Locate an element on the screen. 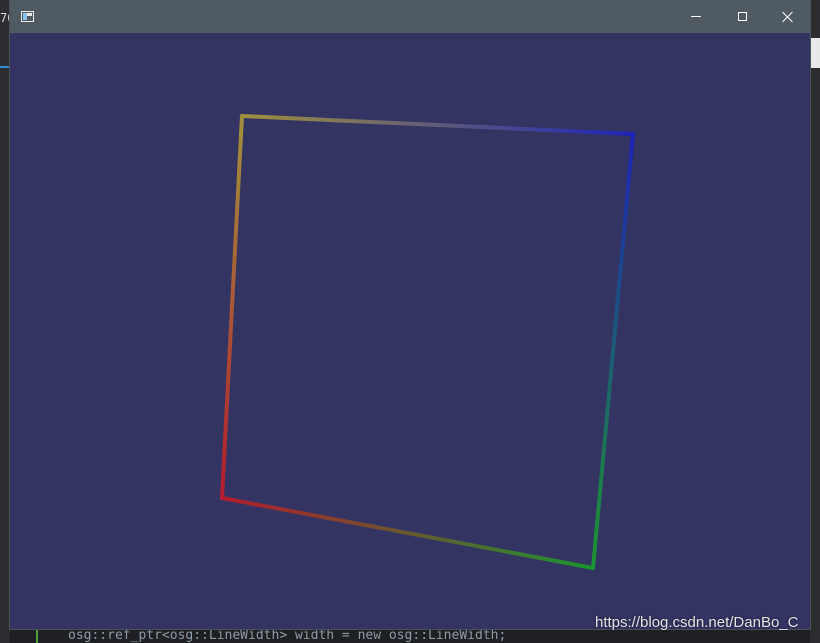 The width and height of the screenshot is (820, 643). close-icon is located at coordinates (788, 17).